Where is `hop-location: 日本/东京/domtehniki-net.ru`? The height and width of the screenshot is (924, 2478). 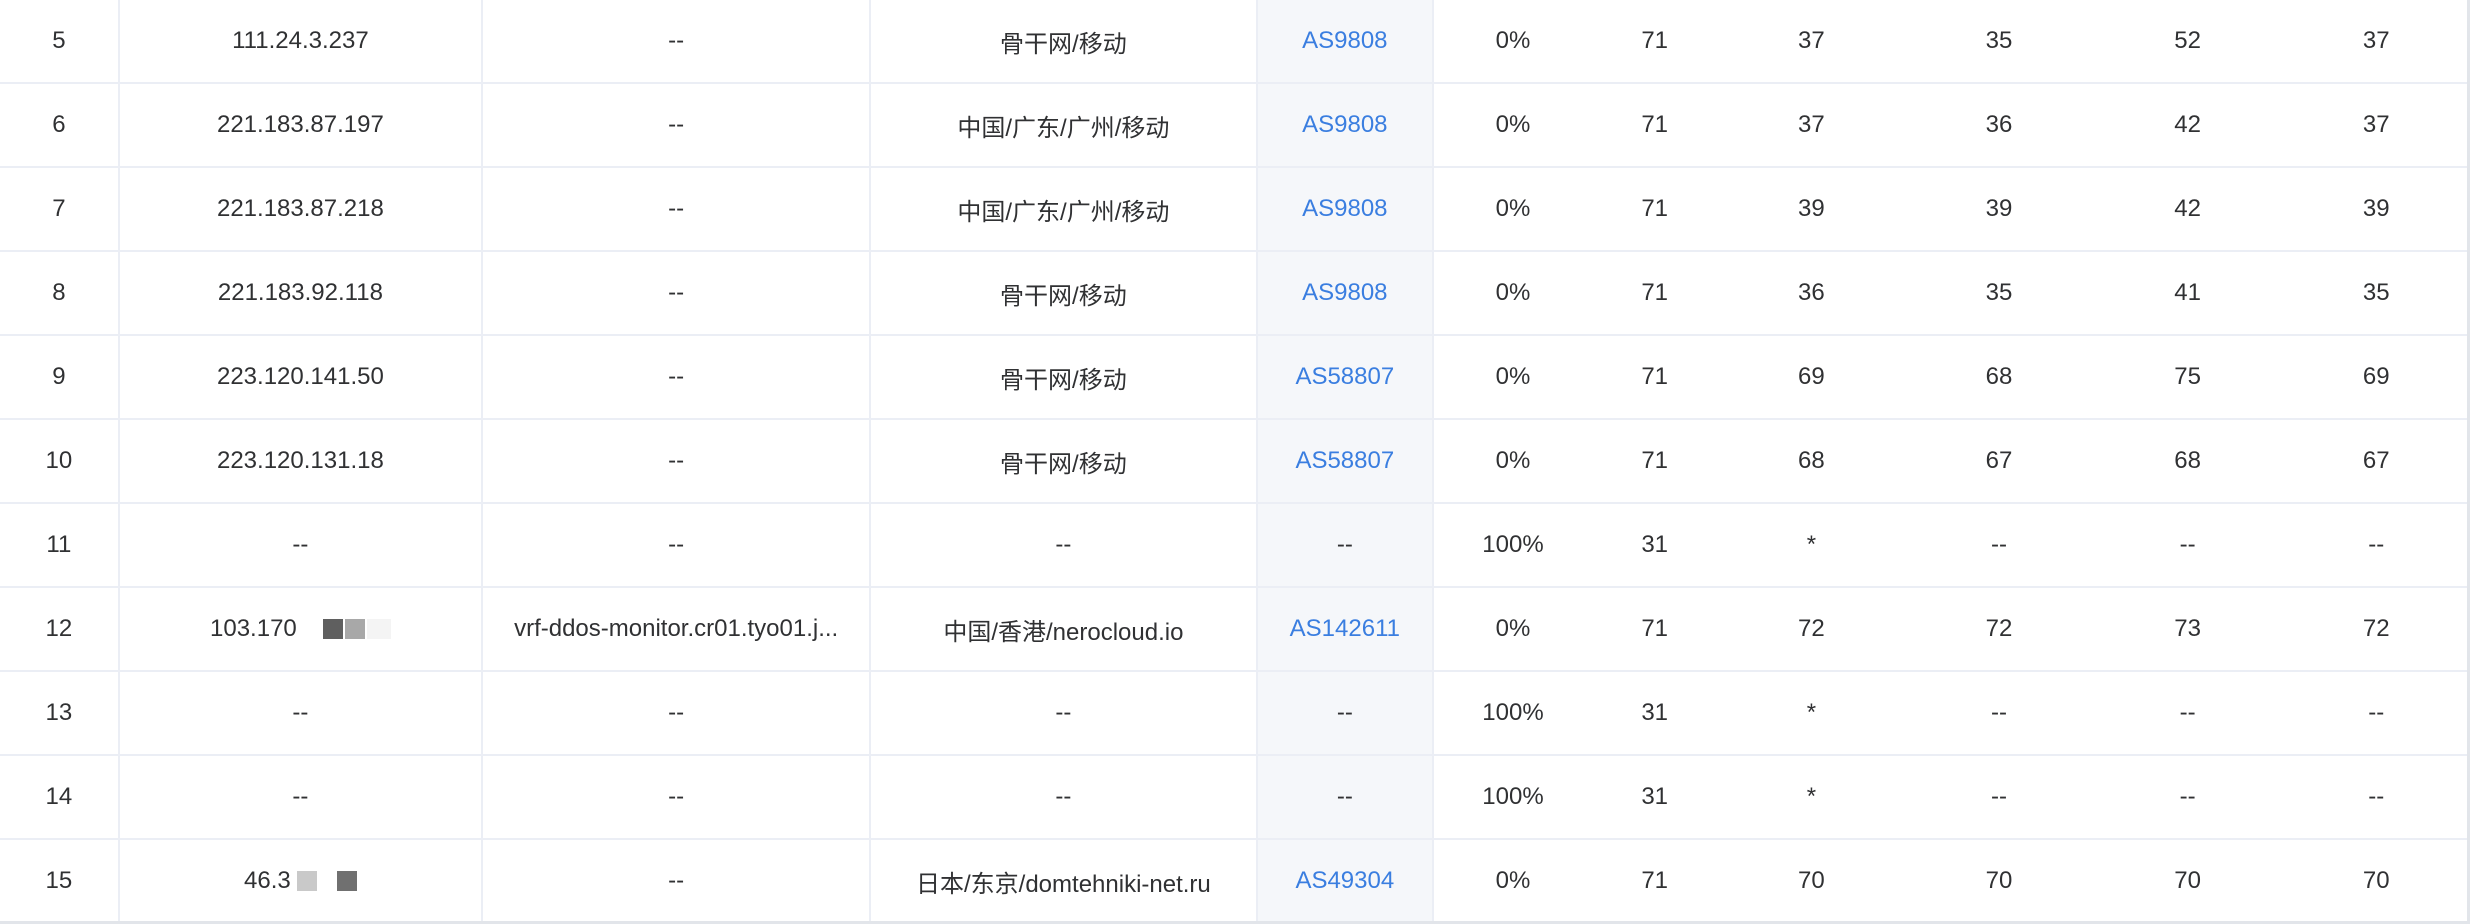 hop-location: 日本/东京/domtehniki-net.ru is located at coordinates (1064, 881).